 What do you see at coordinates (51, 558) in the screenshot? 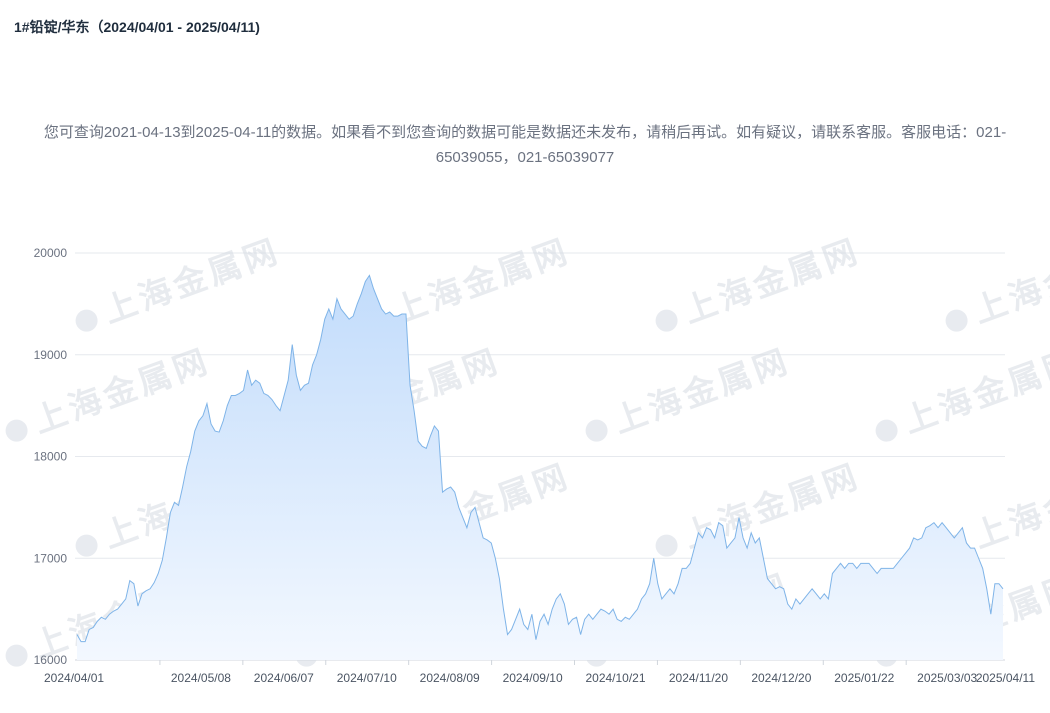
I see `y-tick-label: 17000` at bounding box center [51, 558].